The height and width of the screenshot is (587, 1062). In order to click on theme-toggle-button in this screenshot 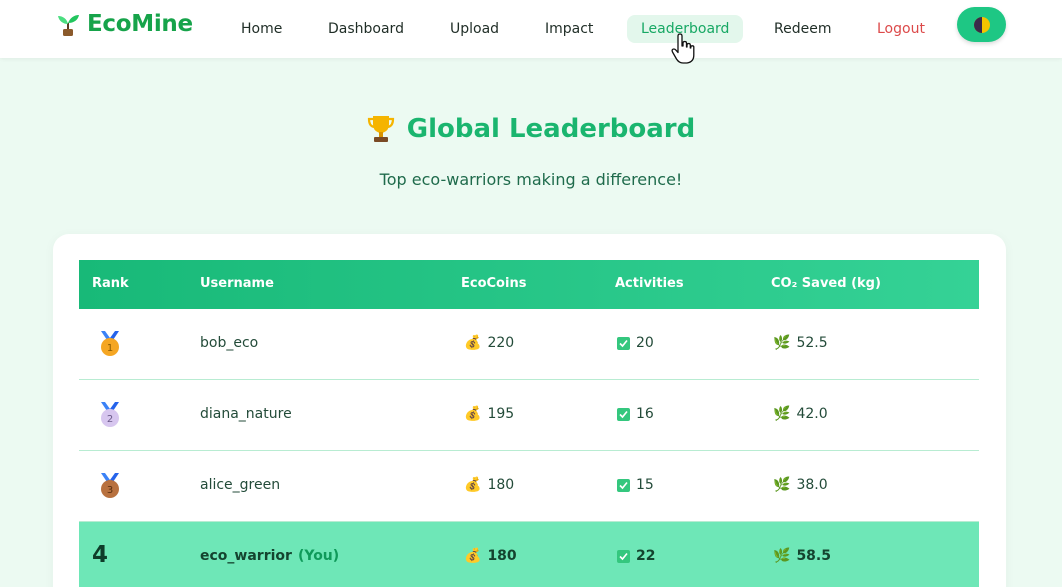, I will do `click(981, 24)`.